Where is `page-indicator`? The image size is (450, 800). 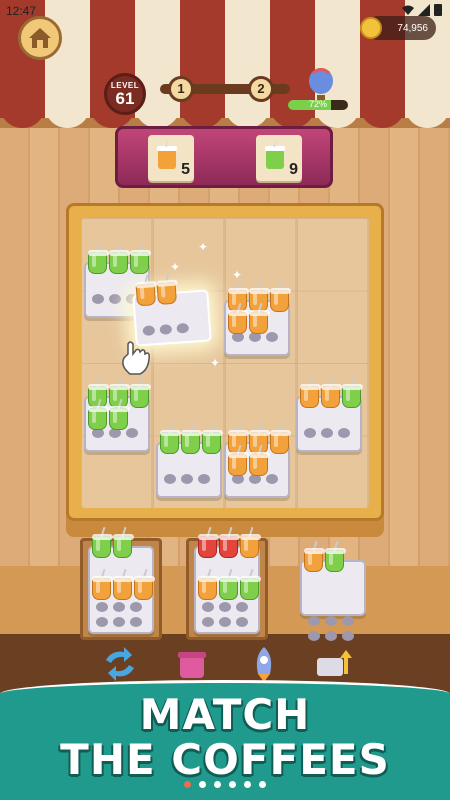
page-indicator is located at coordinates (225, 784).